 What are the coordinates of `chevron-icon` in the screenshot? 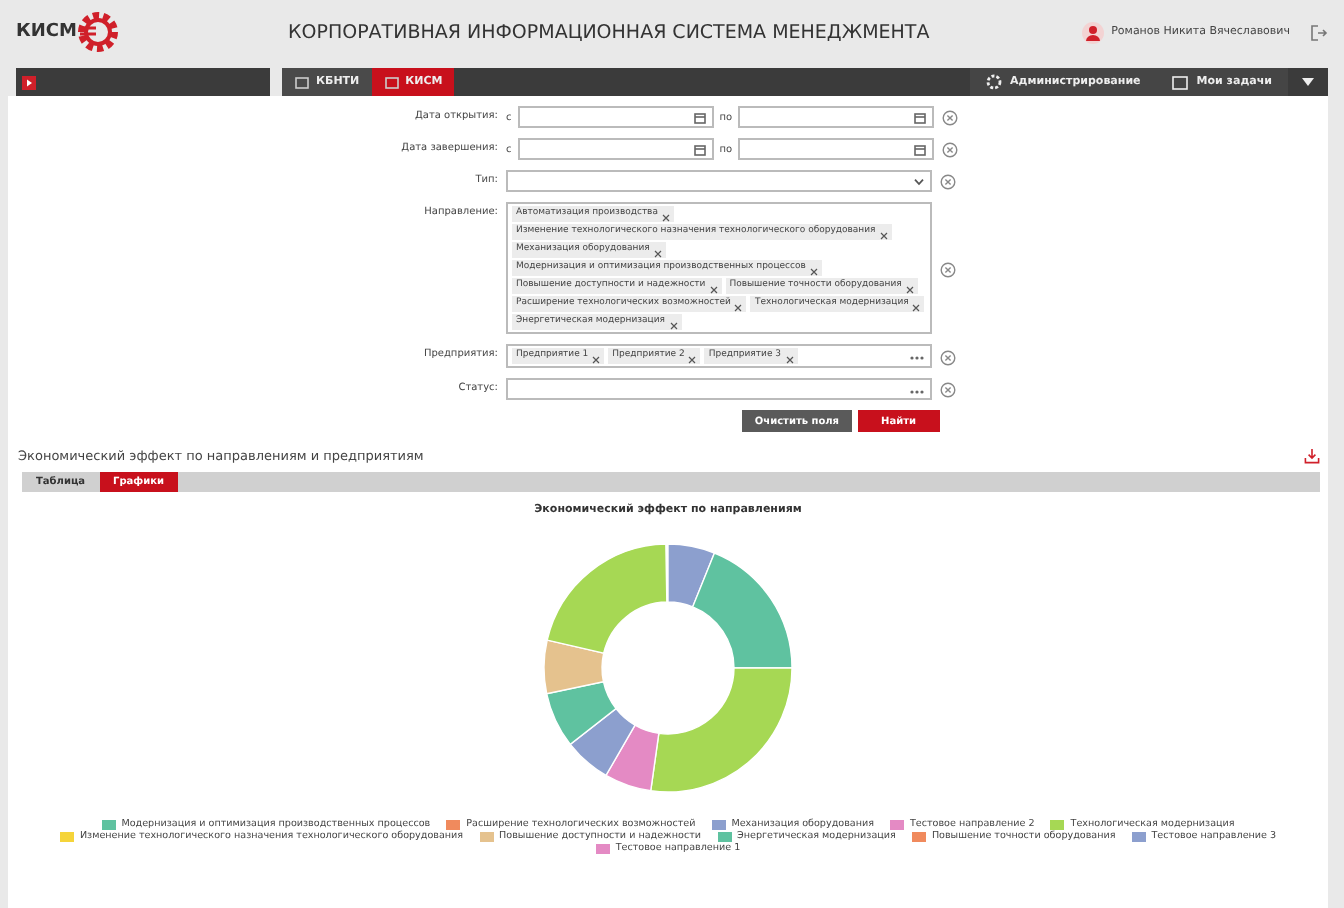 It's located at (919, 181).